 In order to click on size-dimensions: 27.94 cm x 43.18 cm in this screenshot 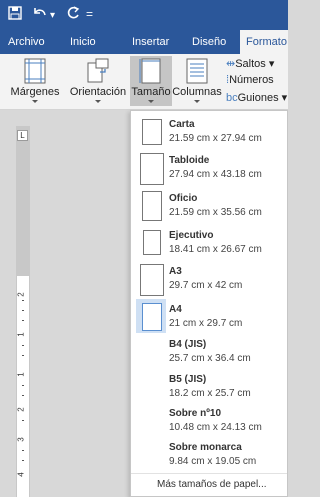, I will do `click(215, 174)`.